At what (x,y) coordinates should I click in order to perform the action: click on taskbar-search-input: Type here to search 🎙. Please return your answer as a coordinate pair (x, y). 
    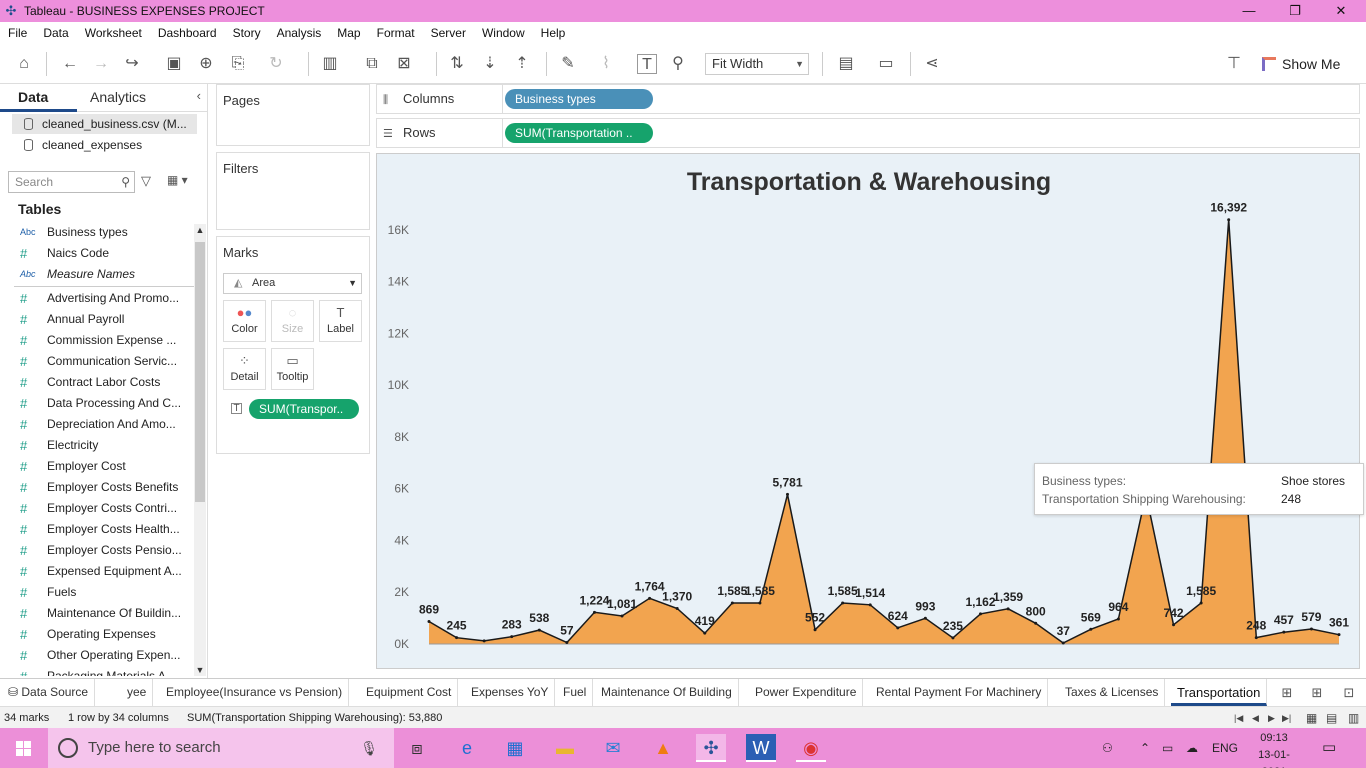
    Looking at the image, I should click on (221, 748).